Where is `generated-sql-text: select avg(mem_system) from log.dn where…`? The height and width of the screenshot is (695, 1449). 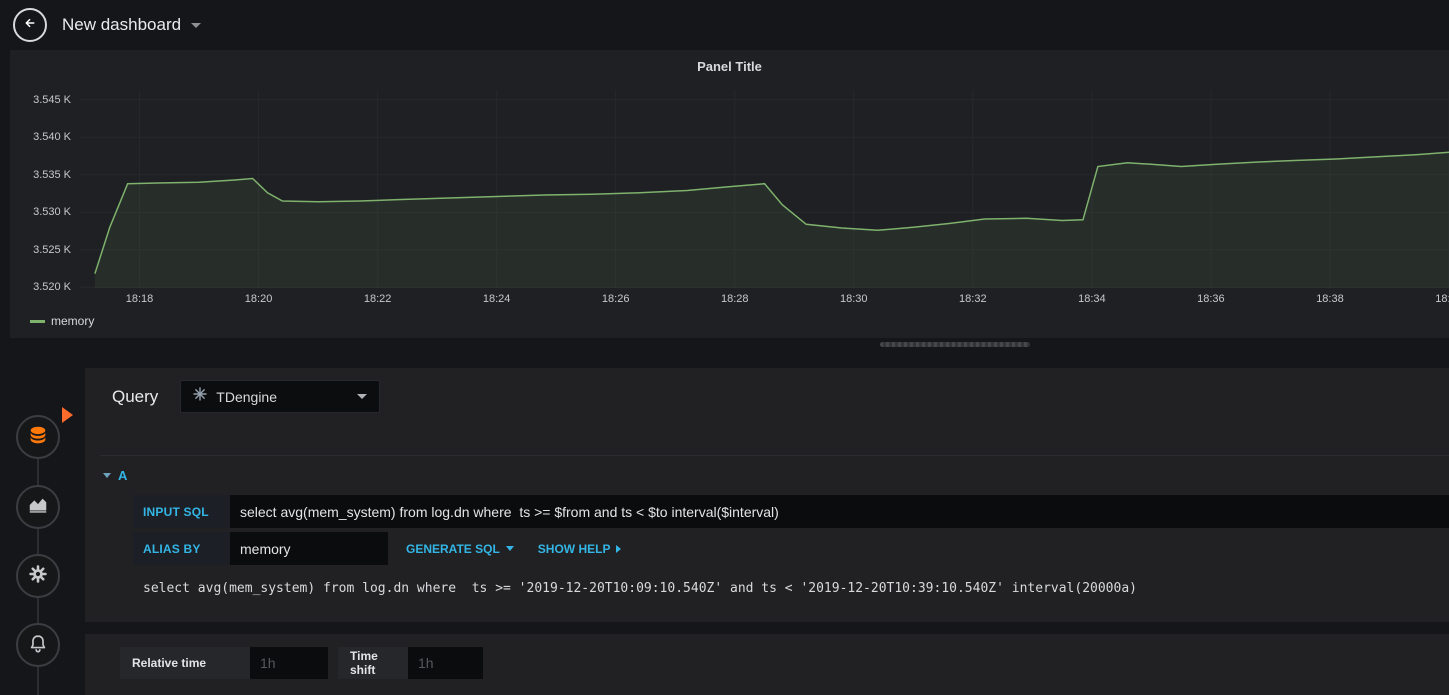
generated-sql-text: select avg(mem_system) from log.dn where… is located at coordinates (640, 588).